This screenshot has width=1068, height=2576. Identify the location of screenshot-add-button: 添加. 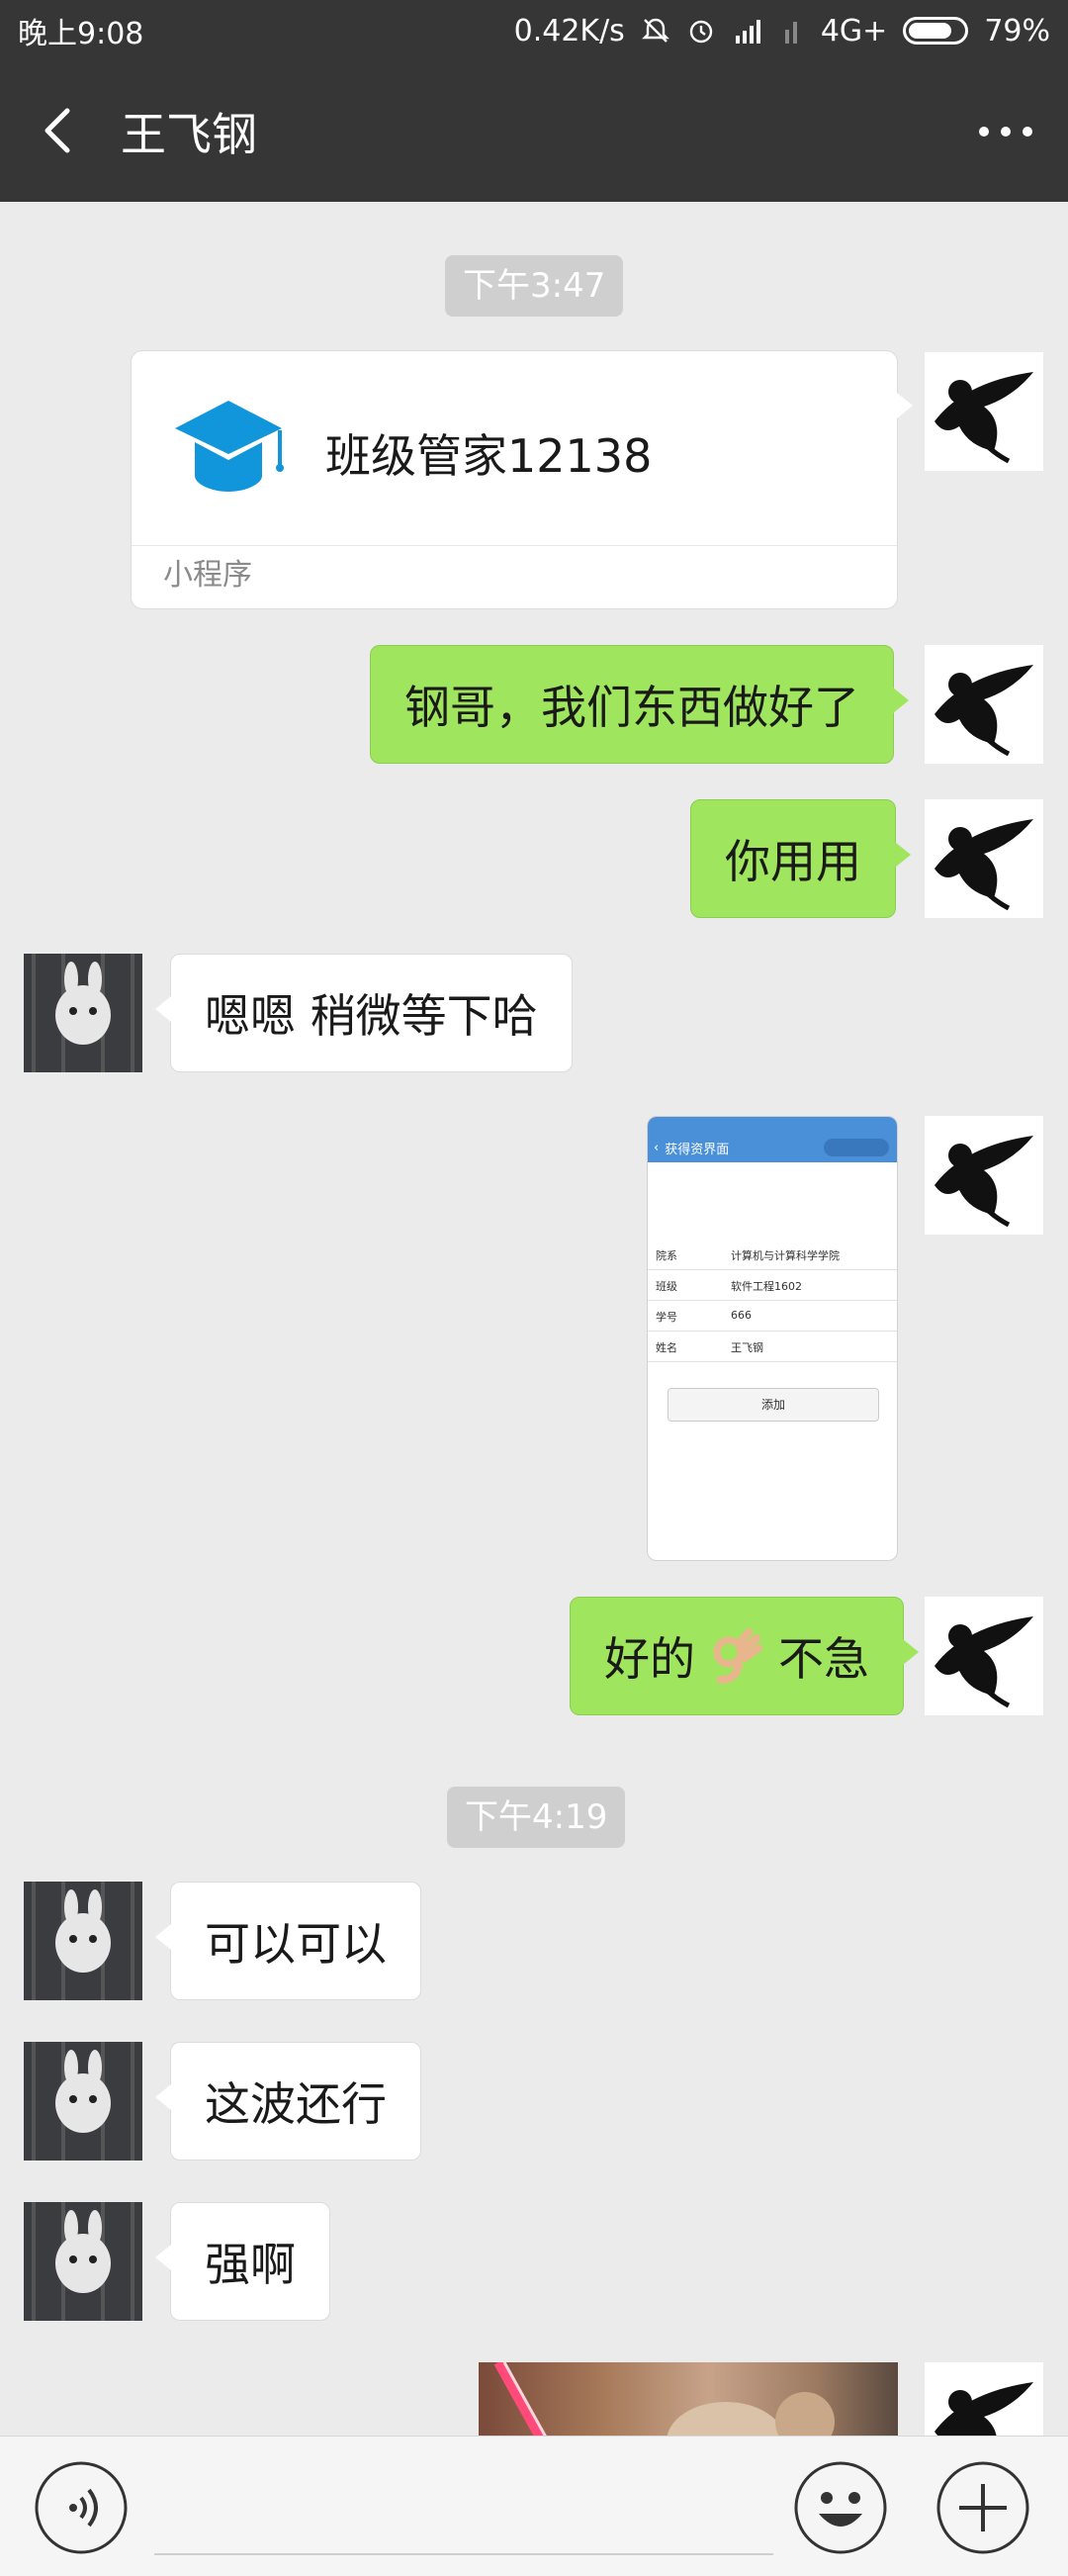
(774, 1405).